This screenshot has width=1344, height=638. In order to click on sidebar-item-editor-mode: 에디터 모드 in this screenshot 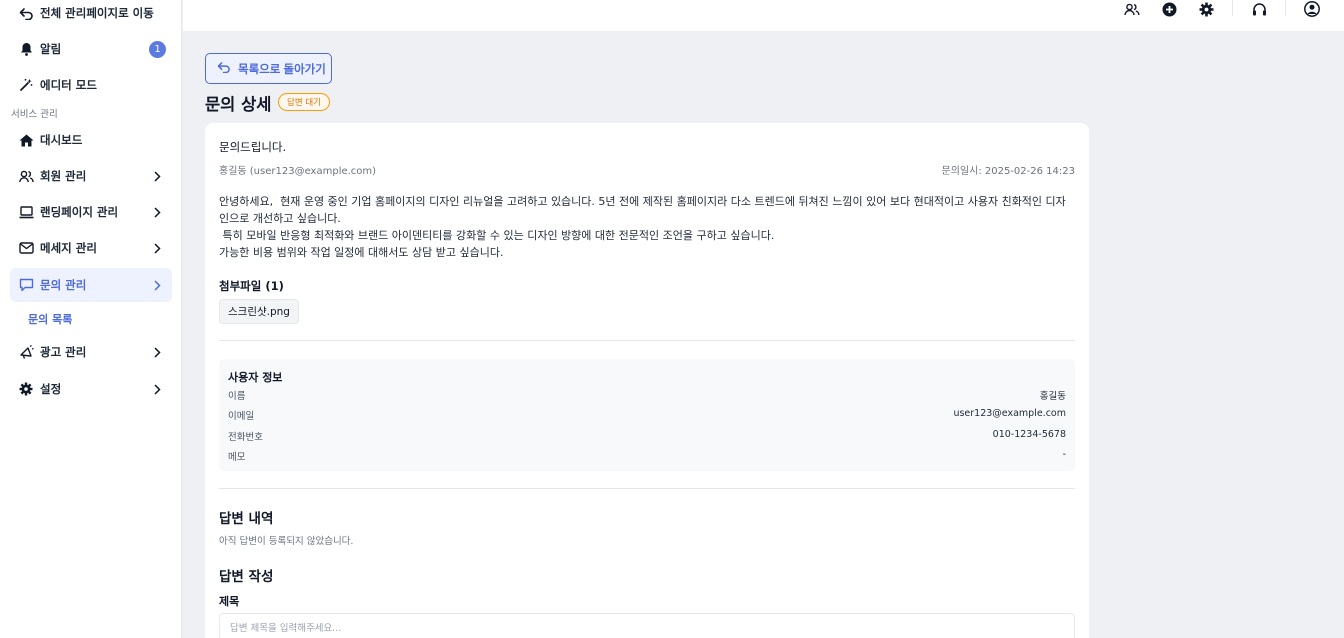, I will do `click(91, 85)`.